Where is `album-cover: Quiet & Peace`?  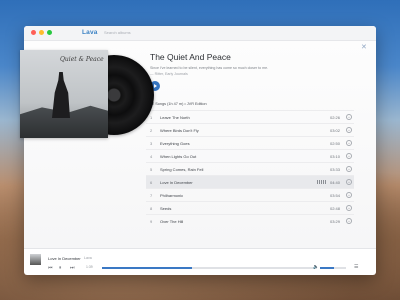 album-cover: Quiet & Peace is located at coordinates (64, 94).